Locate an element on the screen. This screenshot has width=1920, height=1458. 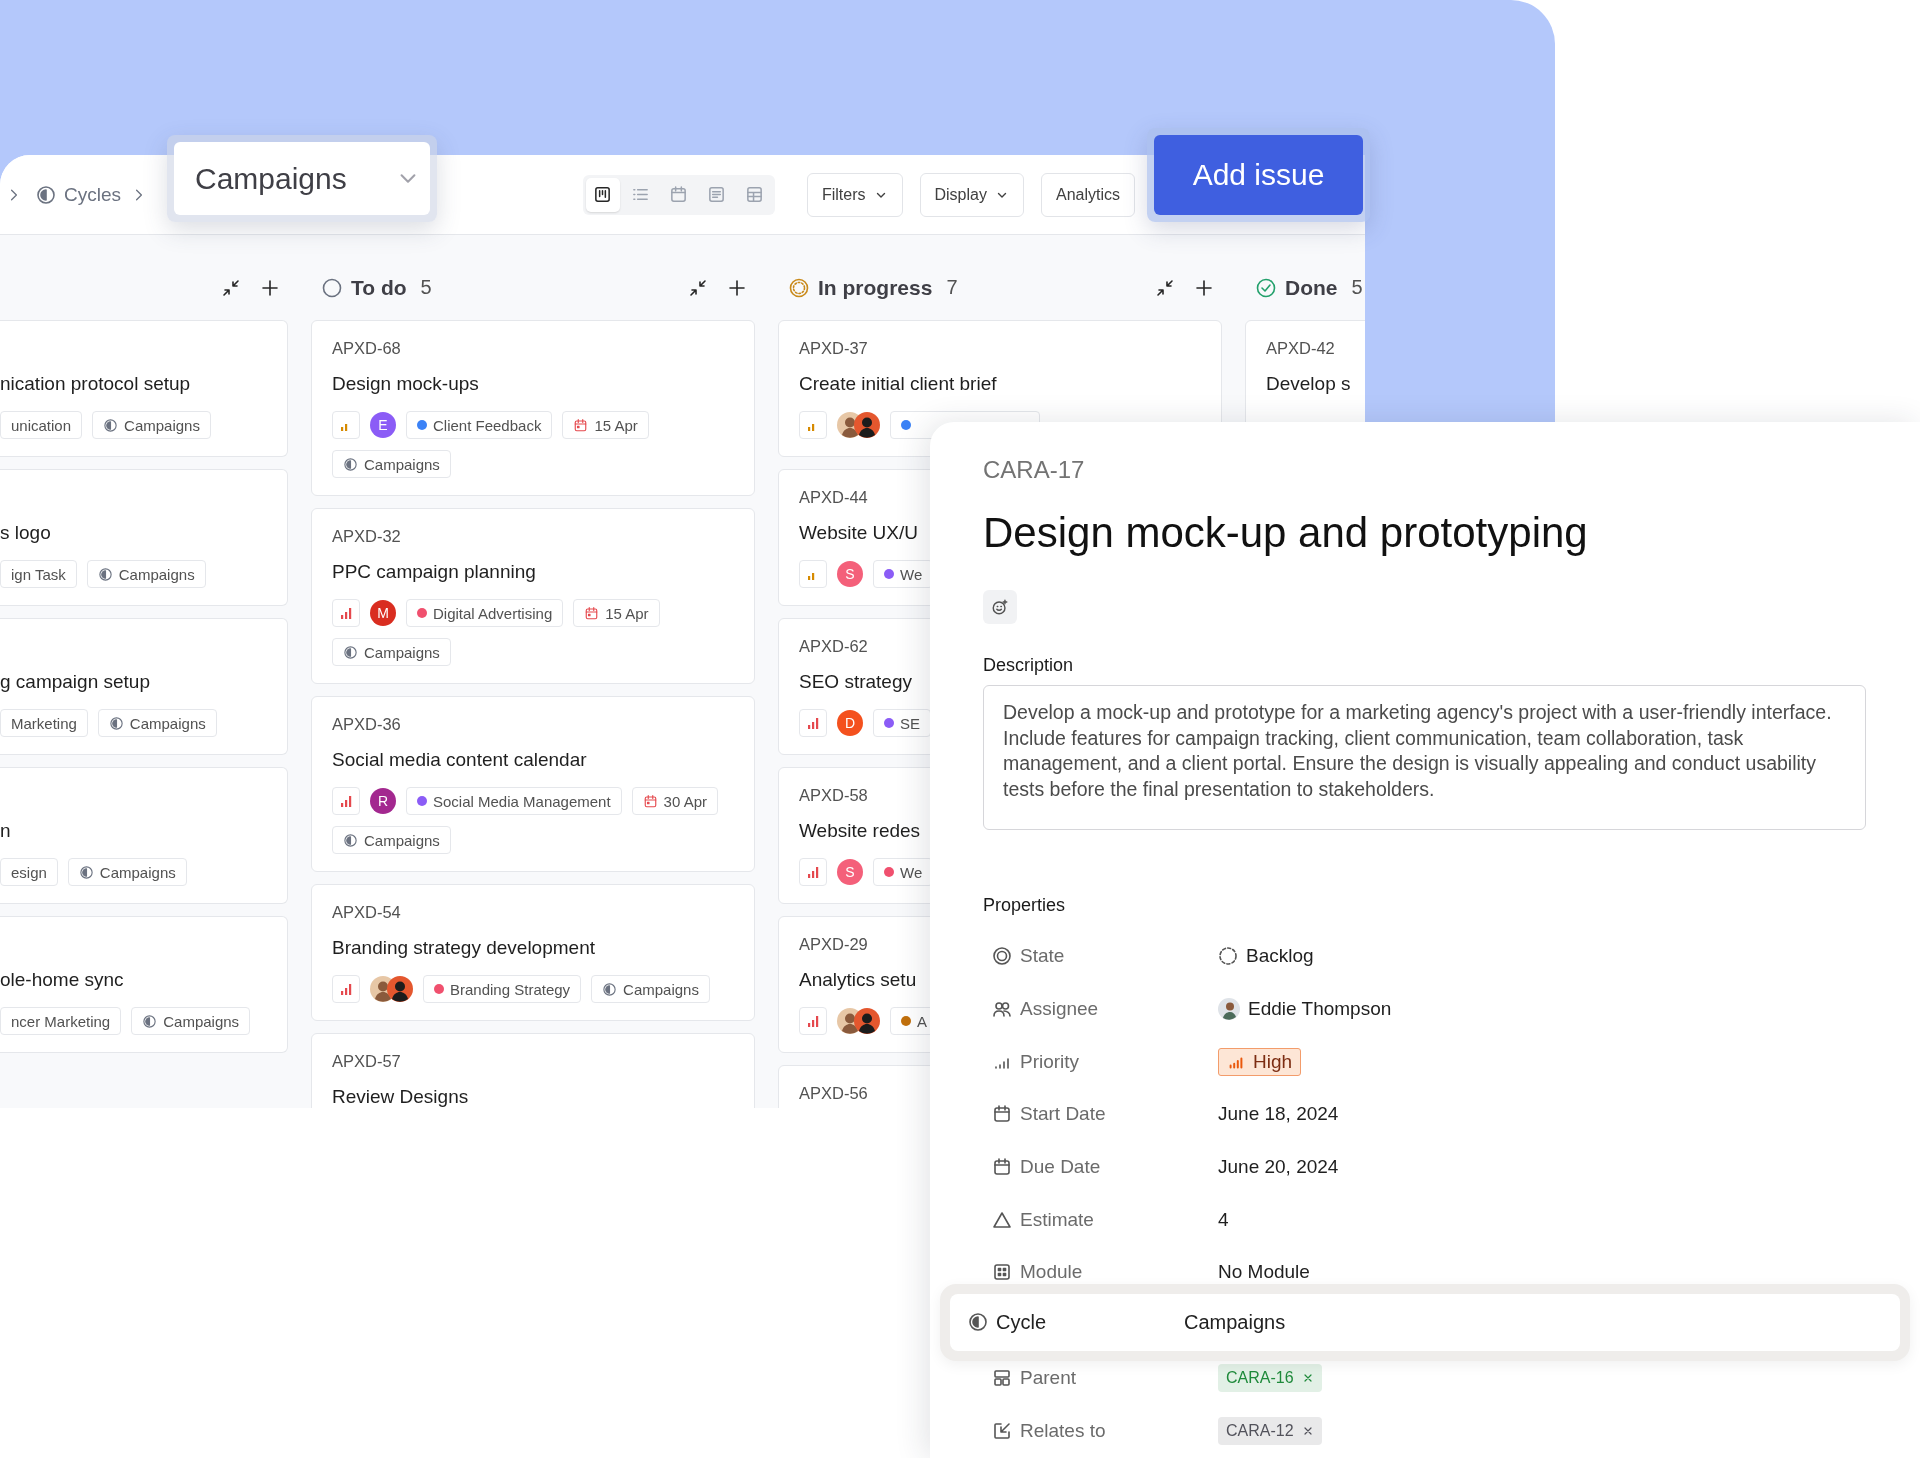
label-tag: unication is located at coordinates (41, 425).